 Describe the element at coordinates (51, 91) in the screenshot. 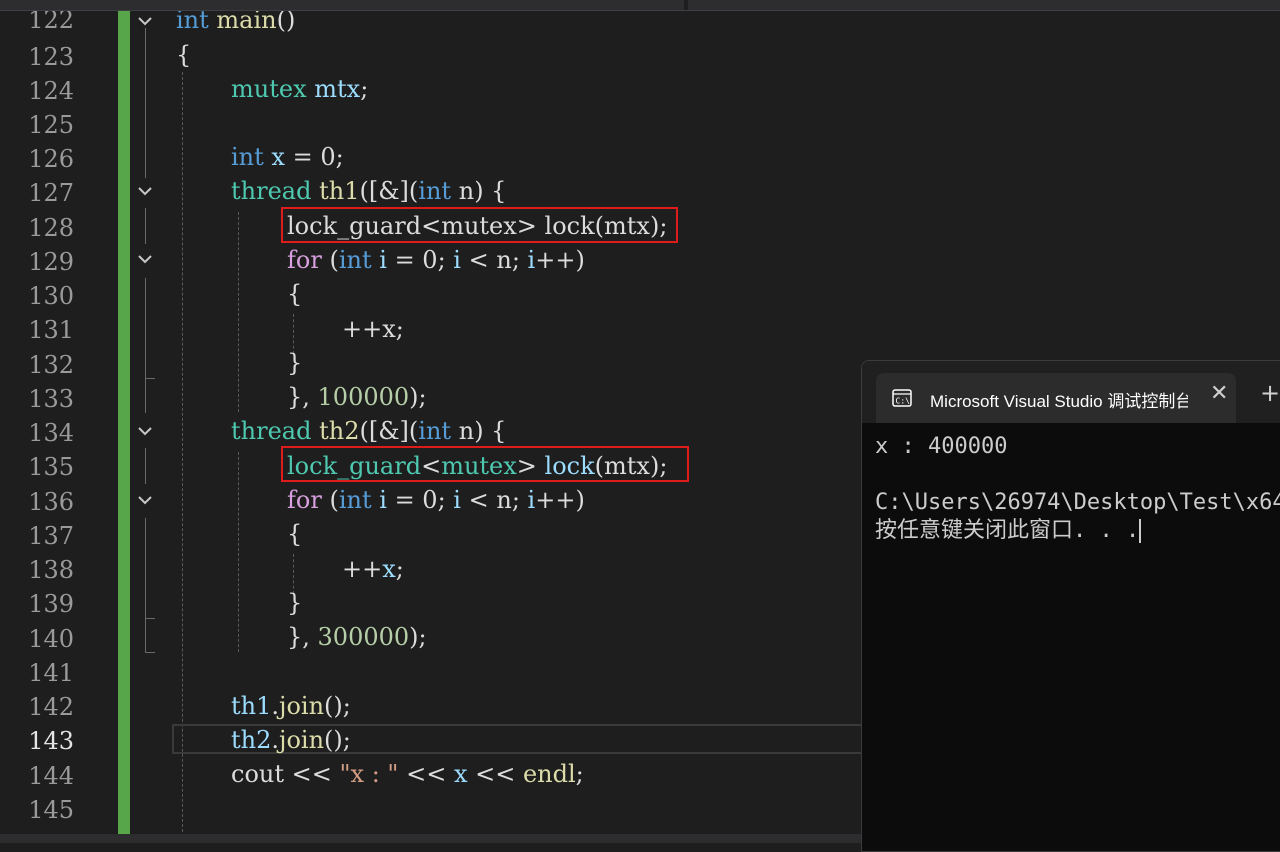

I see `line-number: 124` at that location.